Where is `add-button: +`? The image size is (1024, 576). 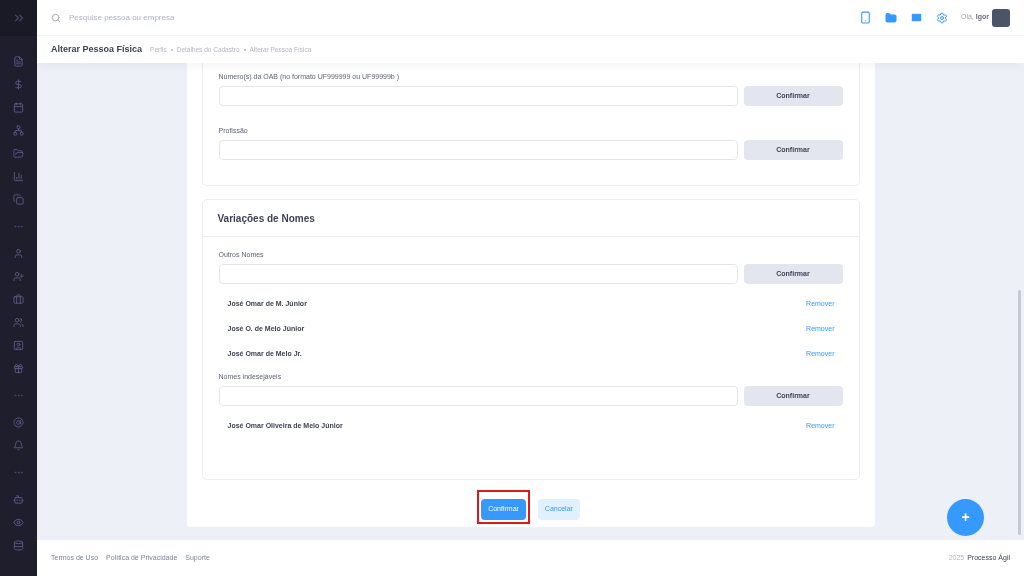 add-button: + is located at coordinates (965, 517).